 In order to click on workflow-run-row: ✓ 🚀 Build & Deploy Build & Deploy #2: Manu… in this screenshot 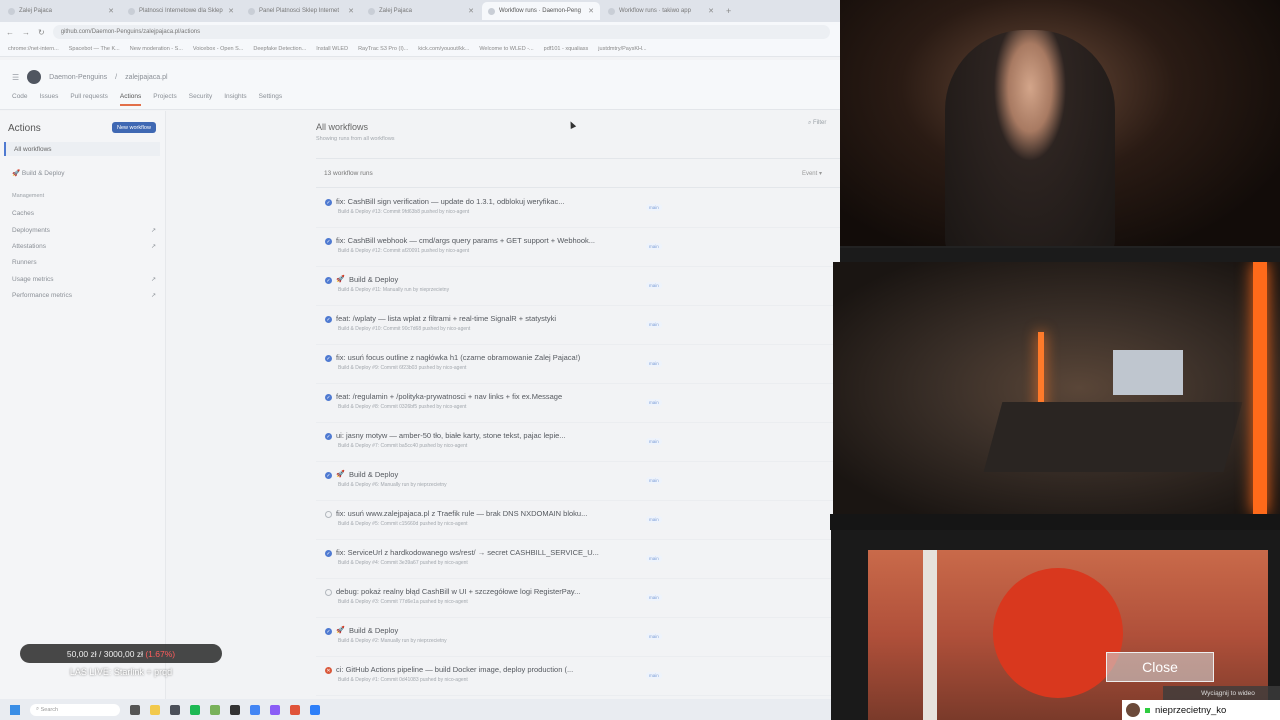, I will do `click(578, 637)`.